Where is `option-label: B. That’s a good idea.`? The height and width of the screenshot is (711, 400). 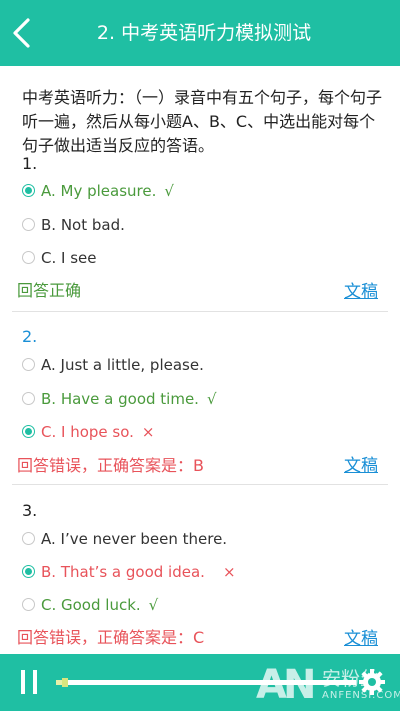 option-label: B. That’s a good idea. is located at coordinates (123, 572).